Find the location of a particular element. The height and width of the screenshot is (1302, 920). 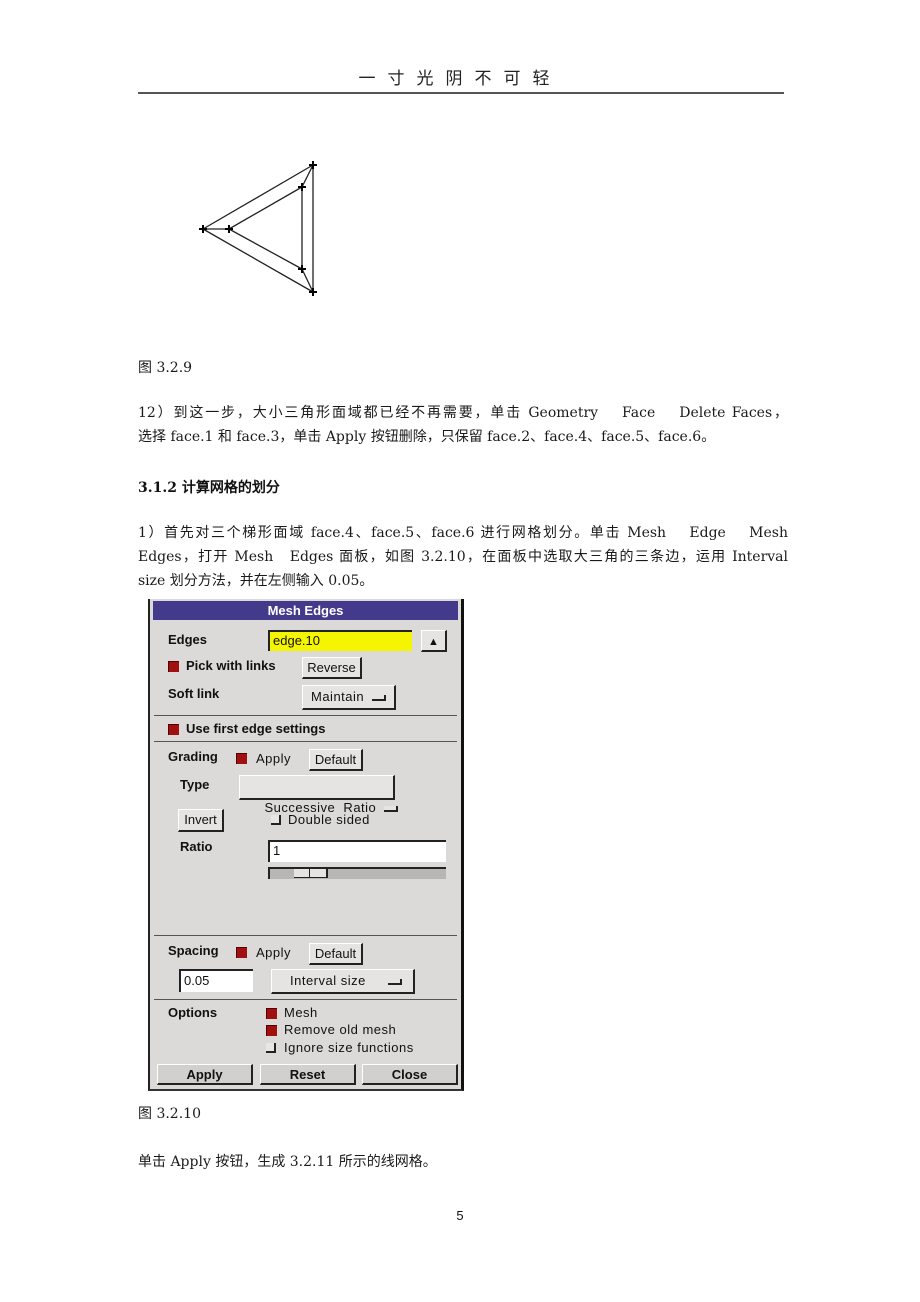

section-heading: 3.1.2 计算网格的划分 is located at coordinates (209, 488).